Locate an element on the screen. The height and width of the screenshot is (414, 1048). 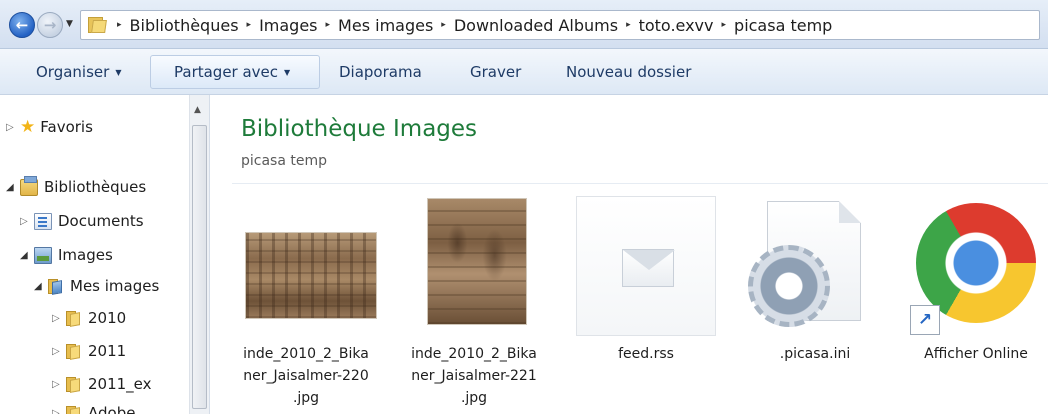
tree-item-libraries: ◢ Bibliothèques is located at coordinates (76, 185).